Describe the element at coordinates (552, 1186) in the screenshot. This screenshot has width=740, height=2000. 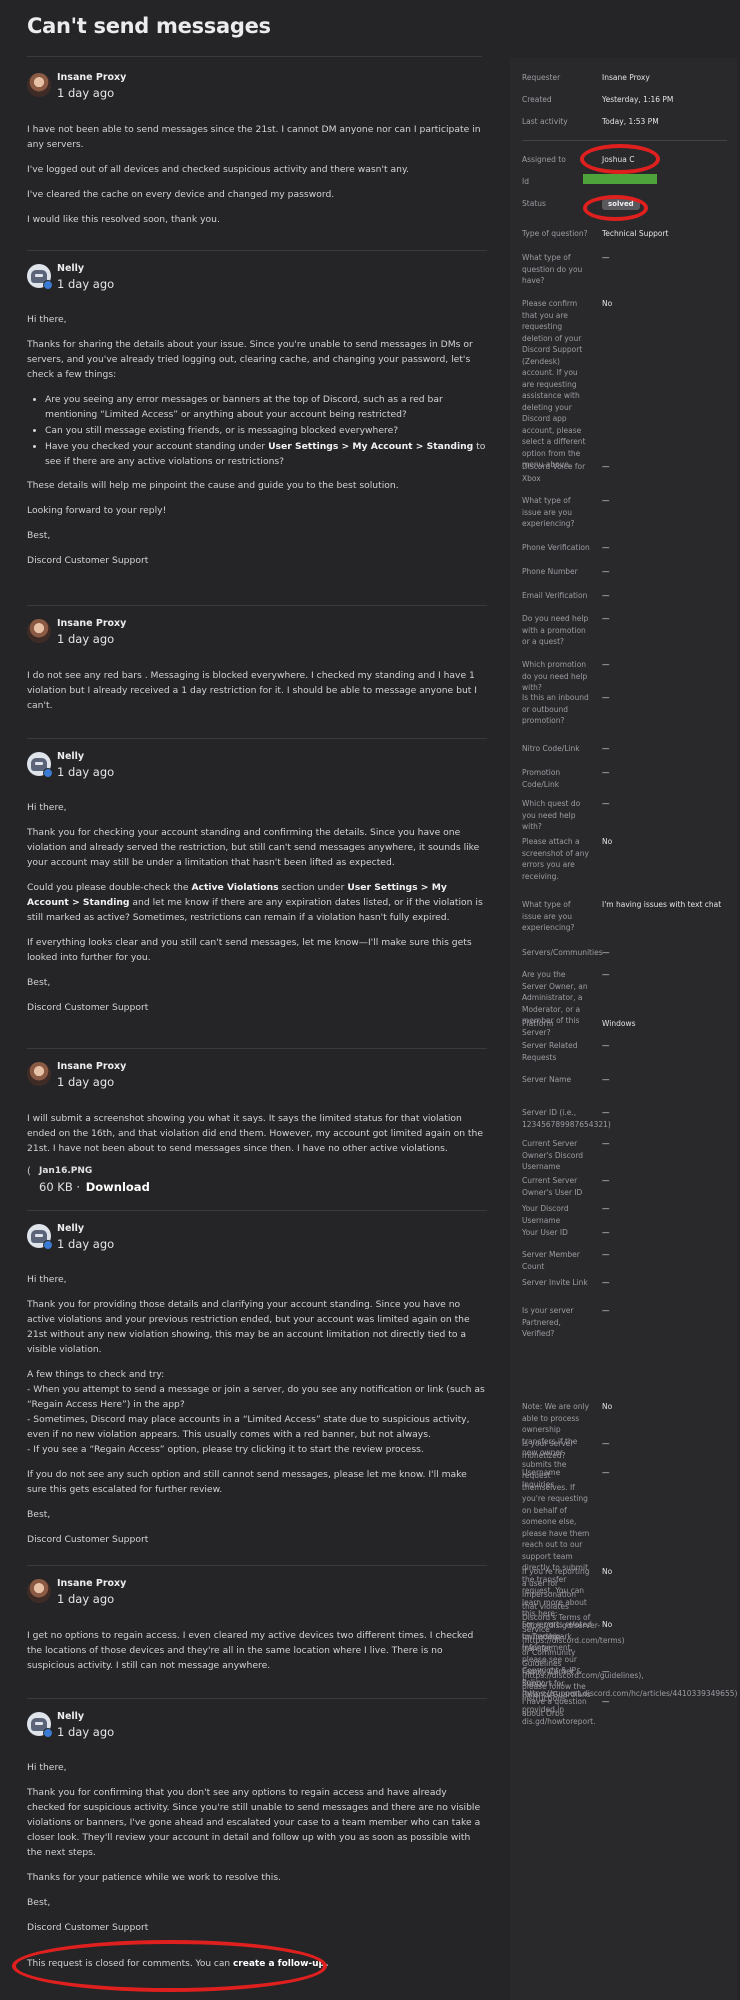
I see `field-label: Current Server Owner's User ID` at that location.